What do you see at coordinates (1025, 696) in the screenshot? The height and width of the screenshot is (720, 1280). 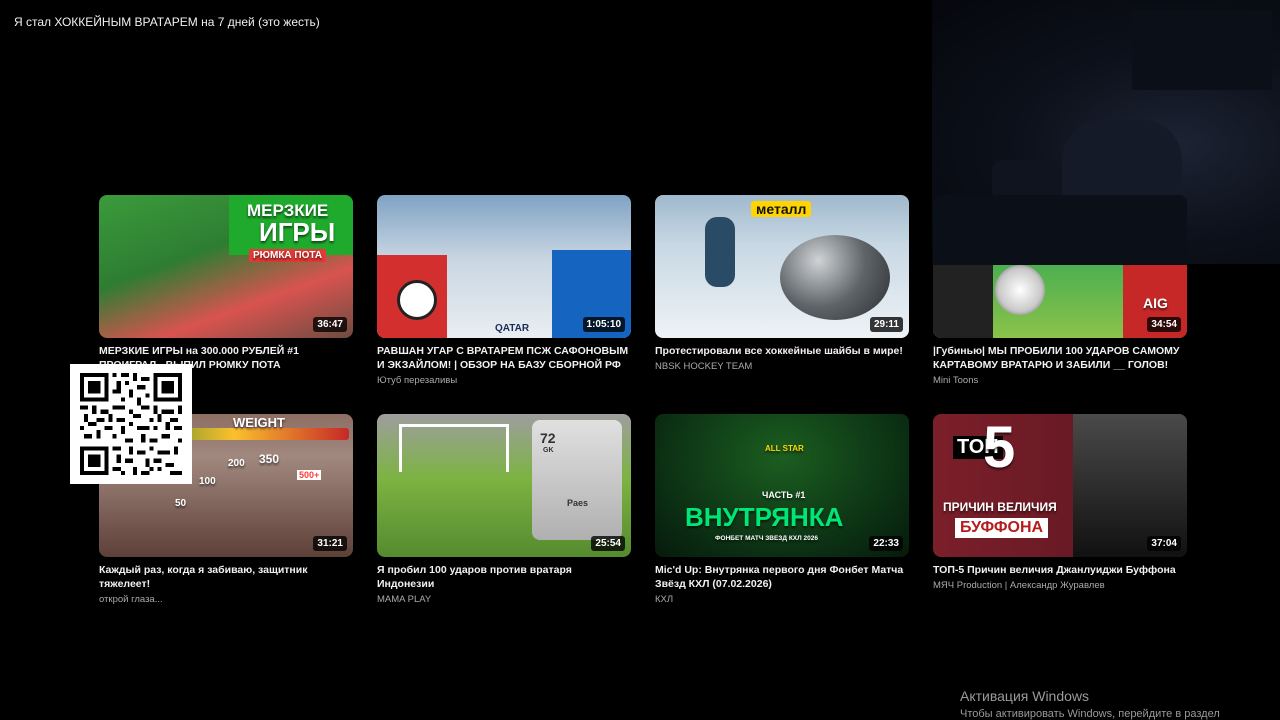 I see `activation-title: Активация Windows` at bounding box center [1025, 696].